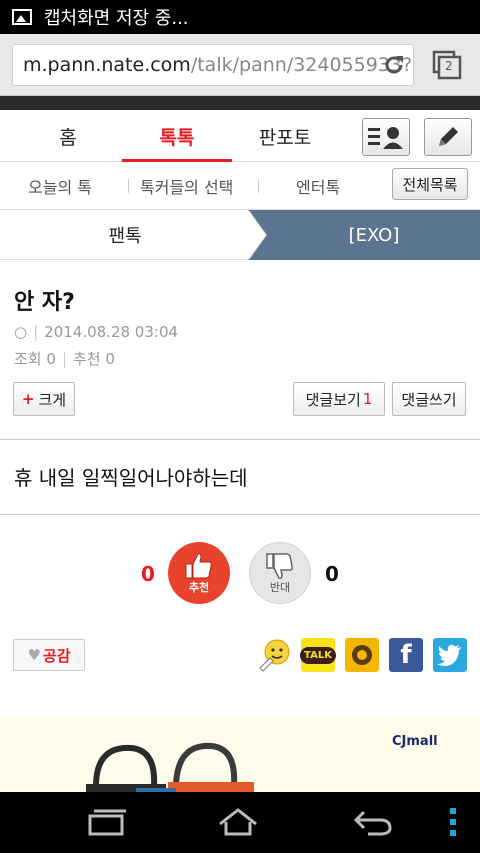 The image size is (480, 853). What do you see at coordinates (257, 235) in the screenshot?
I see `breadcrumb-arrow` at bounding box center [257, 235].